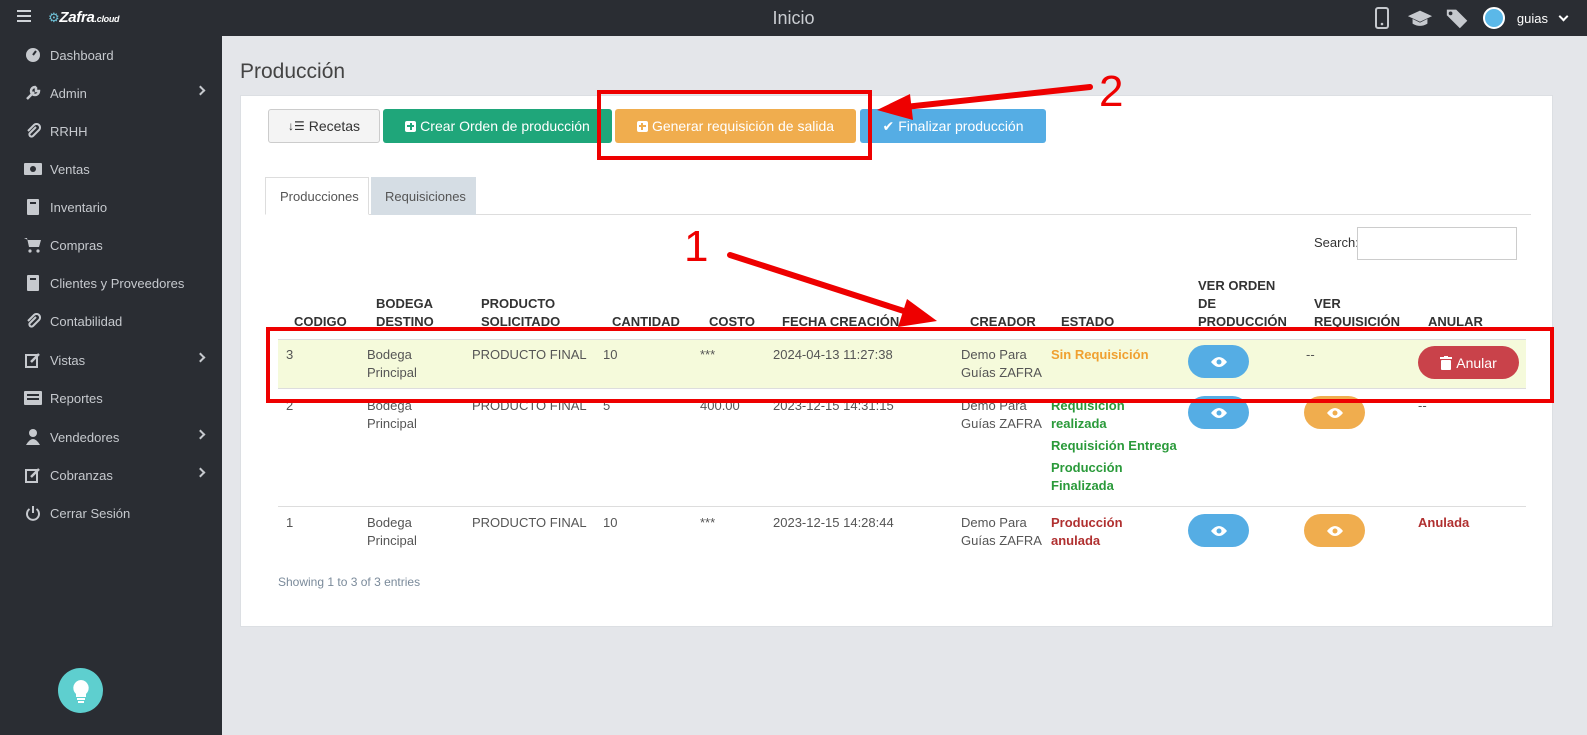 The height and width of the screenshot is (735, 1587). I want to click on top-icons: guias, so click(1469, 18).